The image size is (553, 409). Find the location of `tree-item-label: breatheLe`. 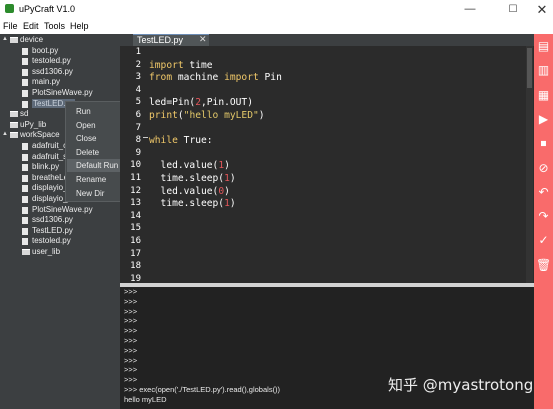

tree-item-label: breatheLe is located at coordinates (50, 177).